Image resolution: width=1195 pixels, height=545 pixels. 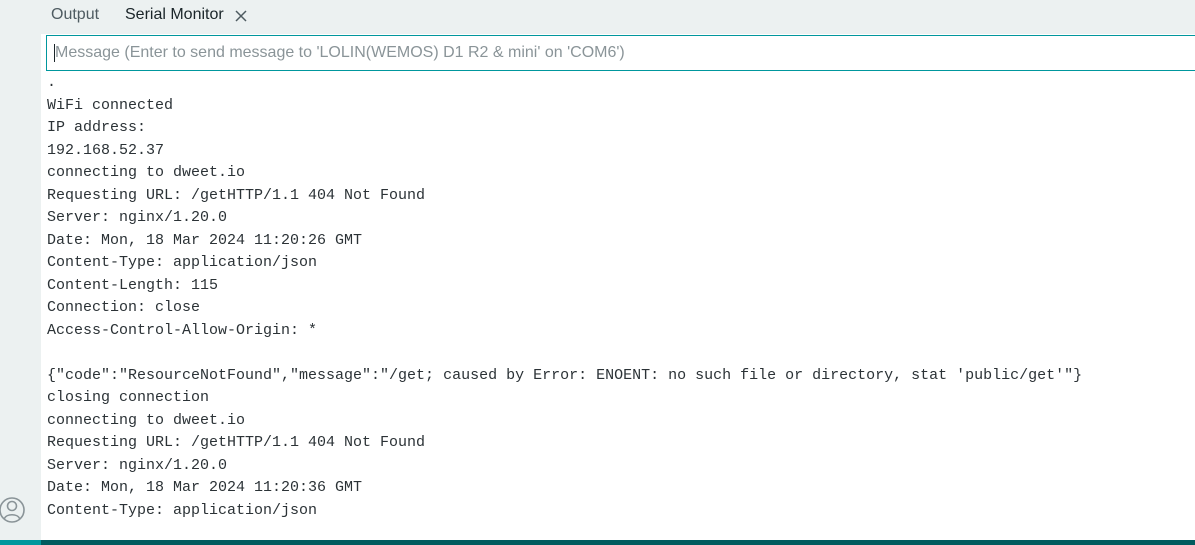 I want to click on panel-tab-strip: Output Serial Monitor, so click(x=618, y=17).